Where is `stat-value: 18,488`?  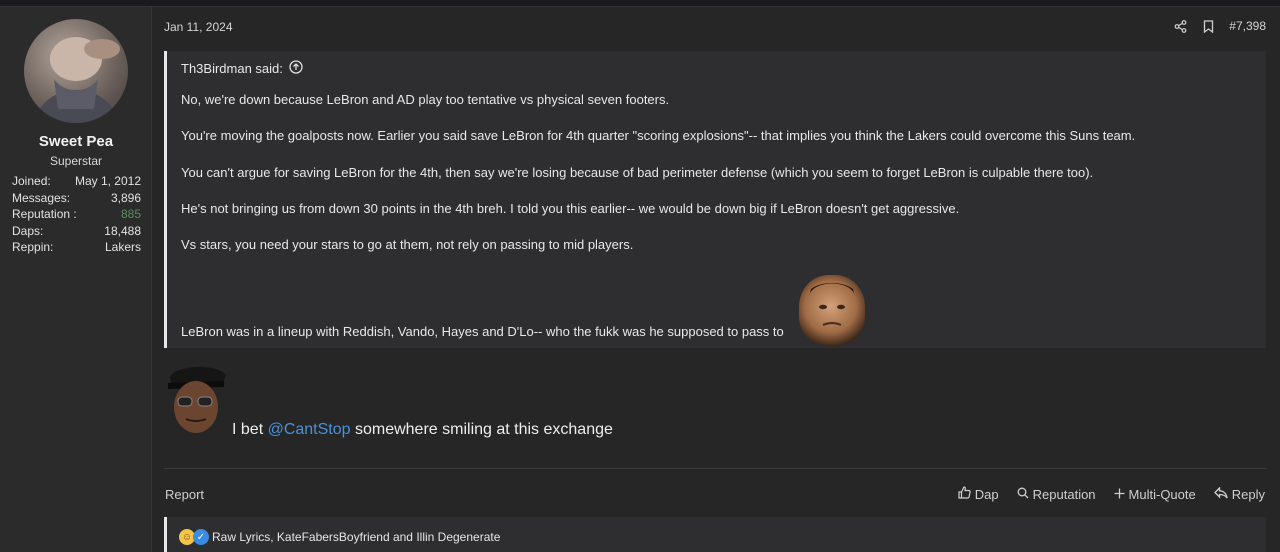
stat-value: 18,488 is located at coordinates (122, 230).